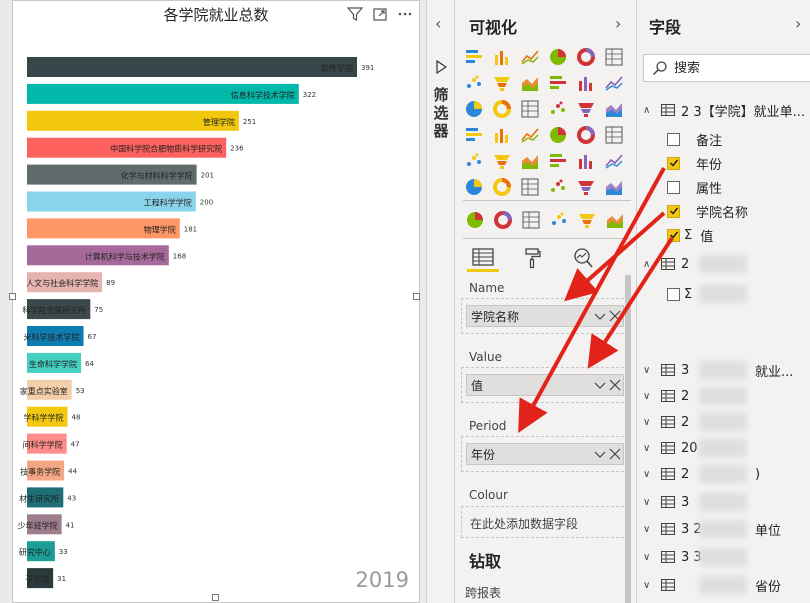 This screenshot has width=810, height=603. I want to click on field-item: 备注, so click(737, 139).